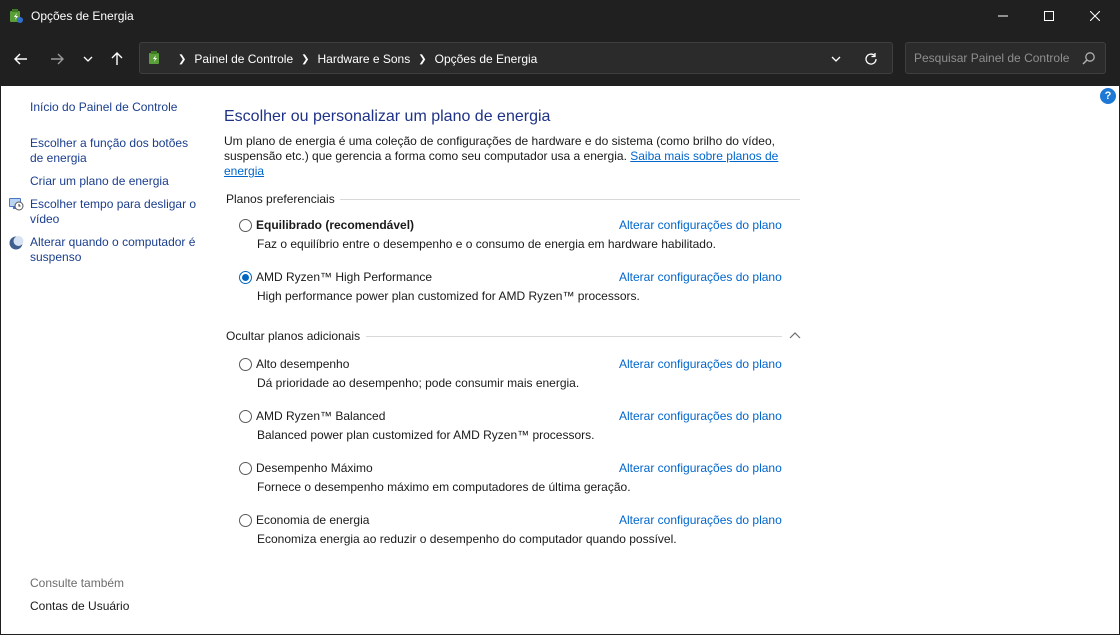 This screenshot has width=1120, height=635. I want to click on search-input, so click(994, 58).